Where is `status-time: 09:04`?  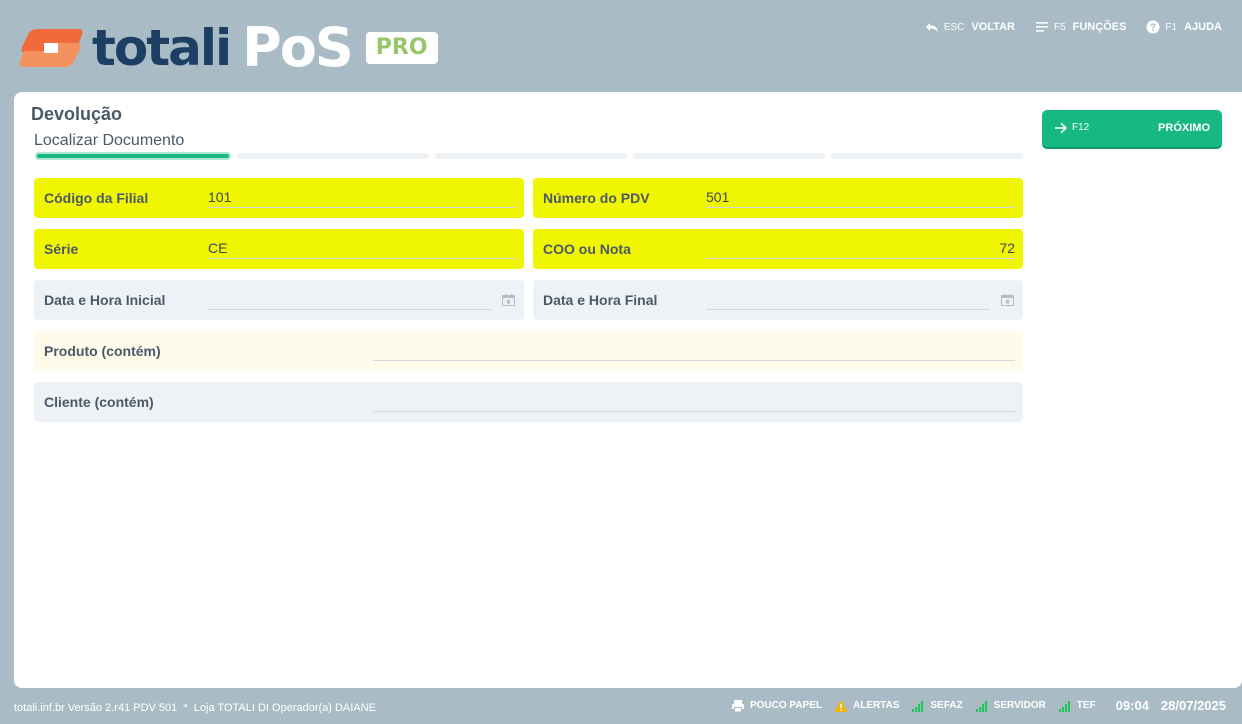 status-time: 09:04 is located at coordinates (1132, 705).